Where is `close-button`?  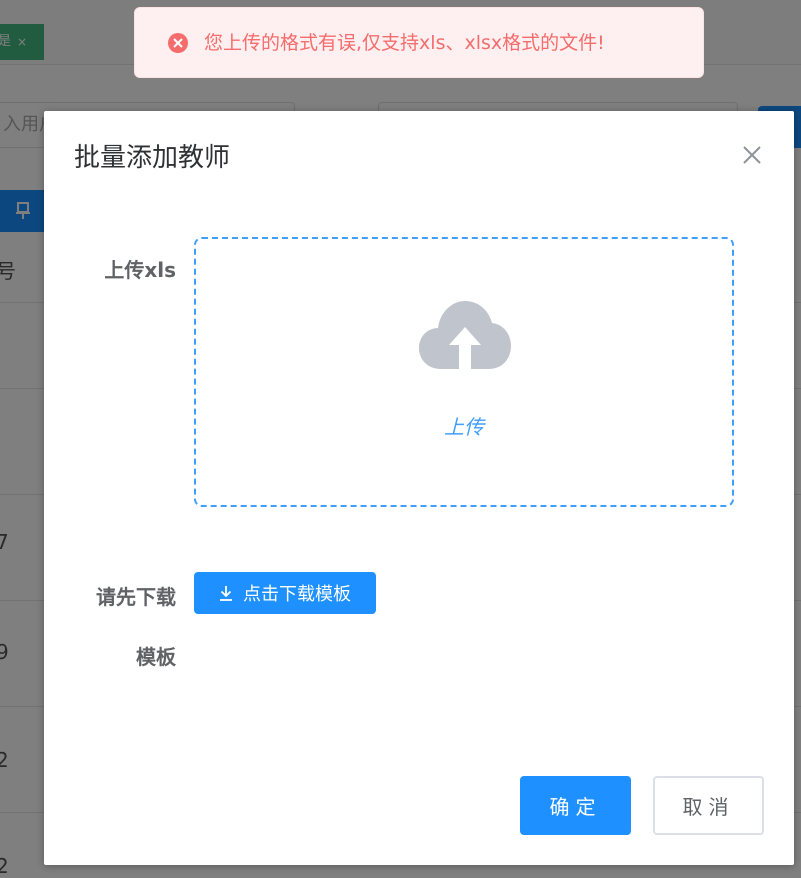 close-button is located at coordinates (752, 155).